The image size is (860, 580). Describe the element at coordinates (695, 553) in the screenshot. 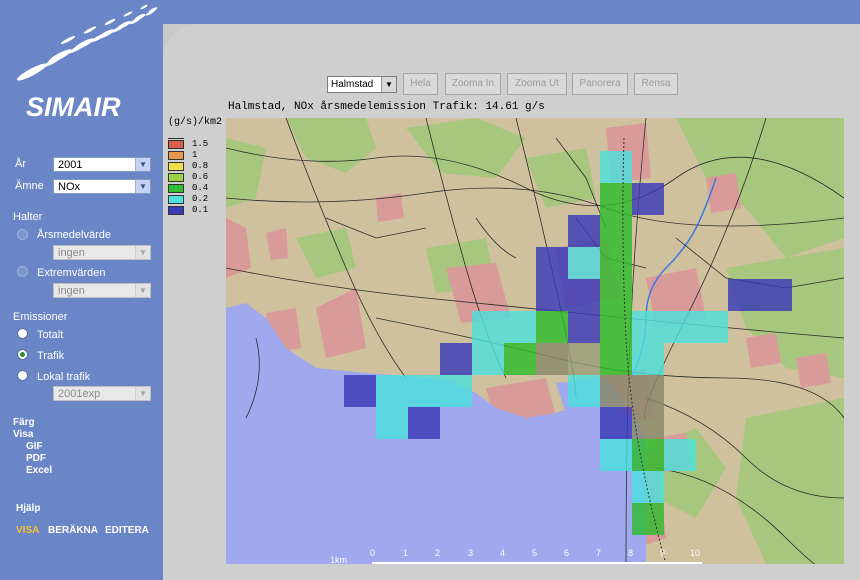

I see `scale-tick: 10` at that location.